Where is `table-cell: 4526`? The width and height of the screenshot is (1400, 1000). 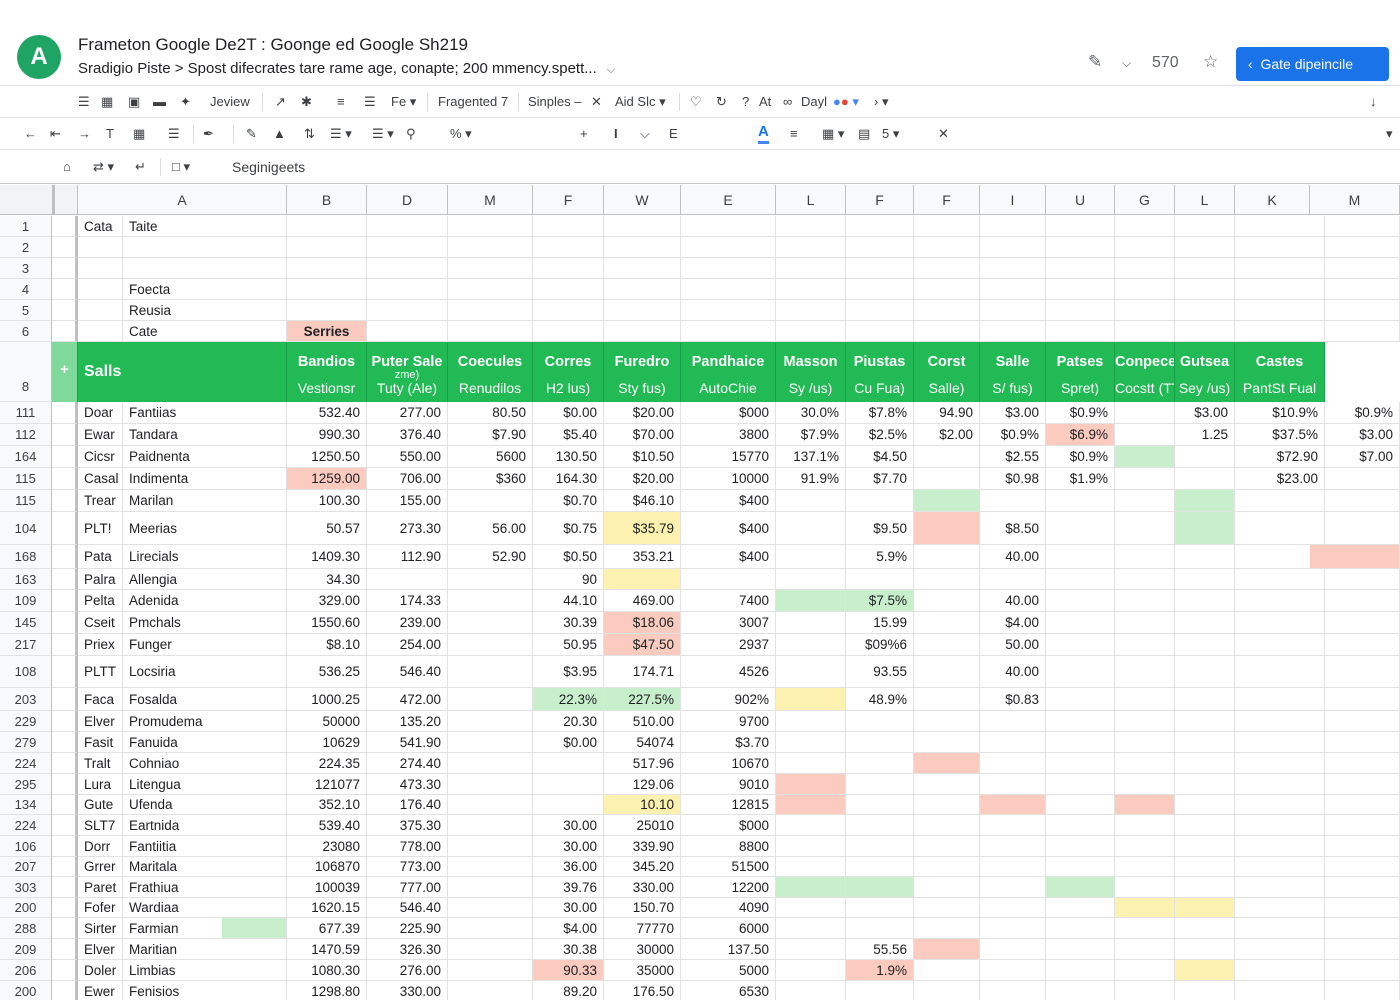 table-cell: 4526 is located at coordinates (728, 672).